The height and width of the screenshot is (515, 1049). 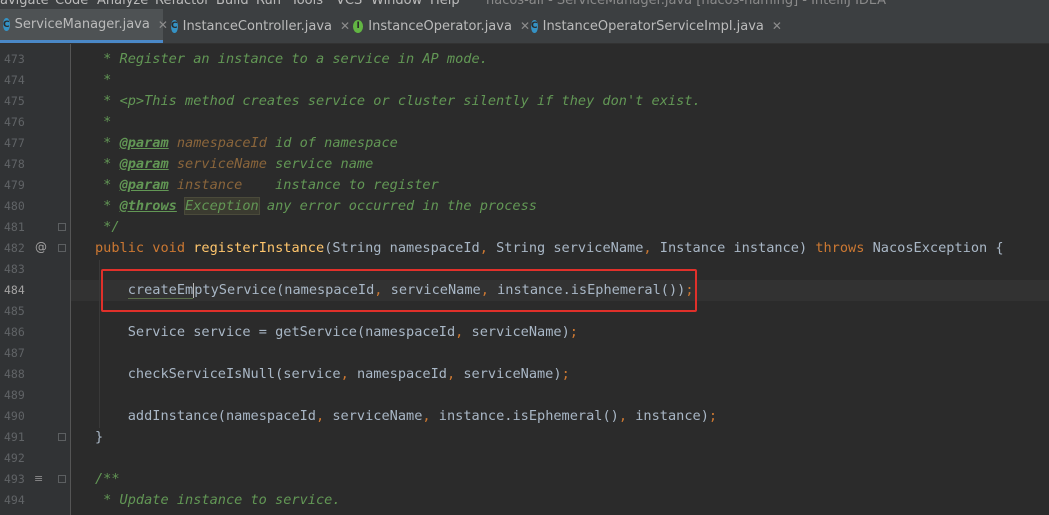 I want to click on tab-service-manager: C ServiceManager.java ✕, so click(x=84, y=26).